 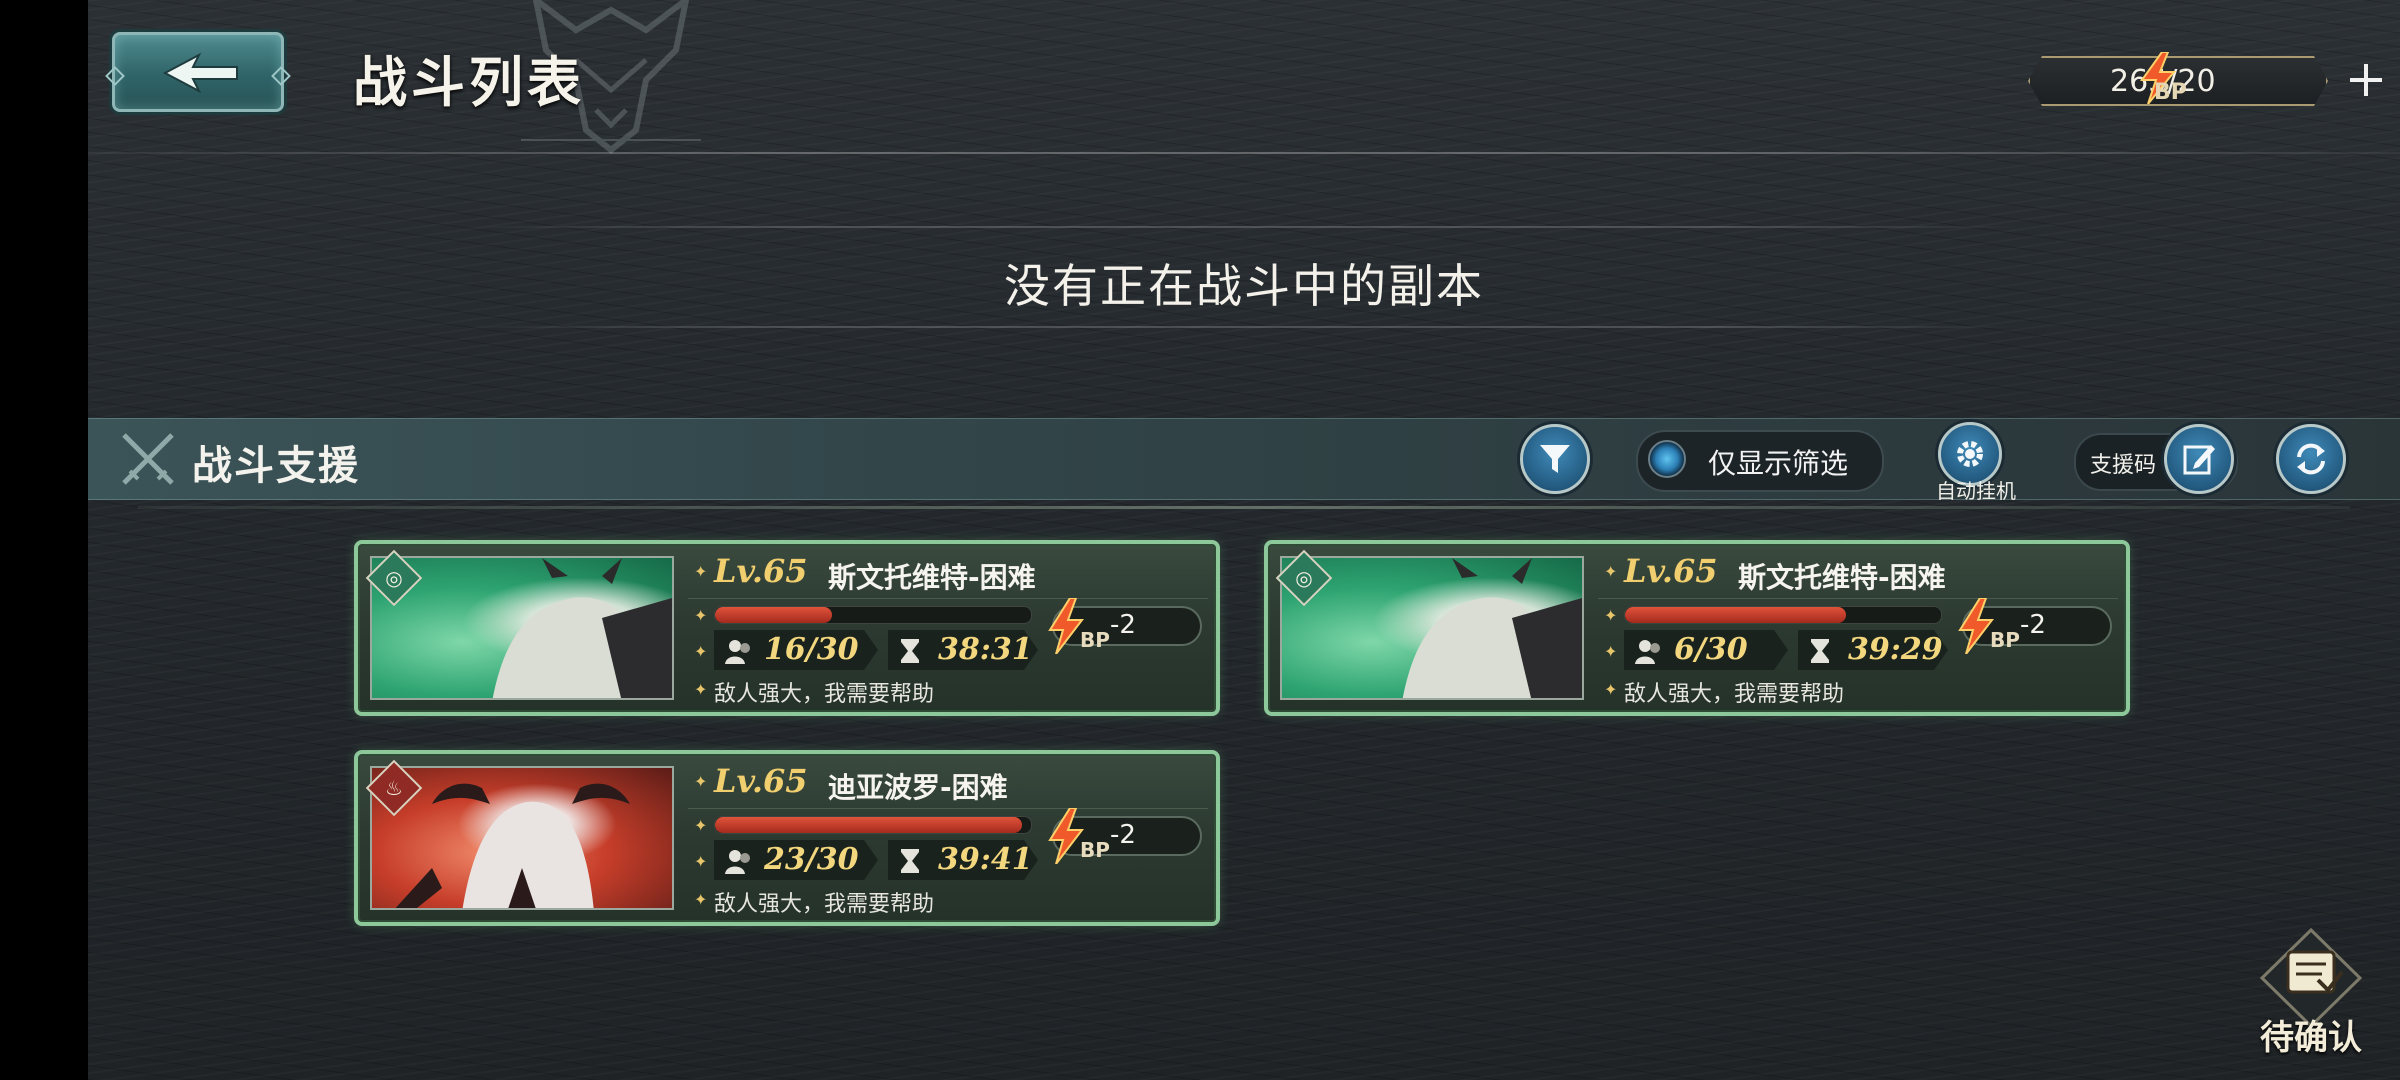 I want to click on time-remaining: 39:41, so click(x=963, y=860).